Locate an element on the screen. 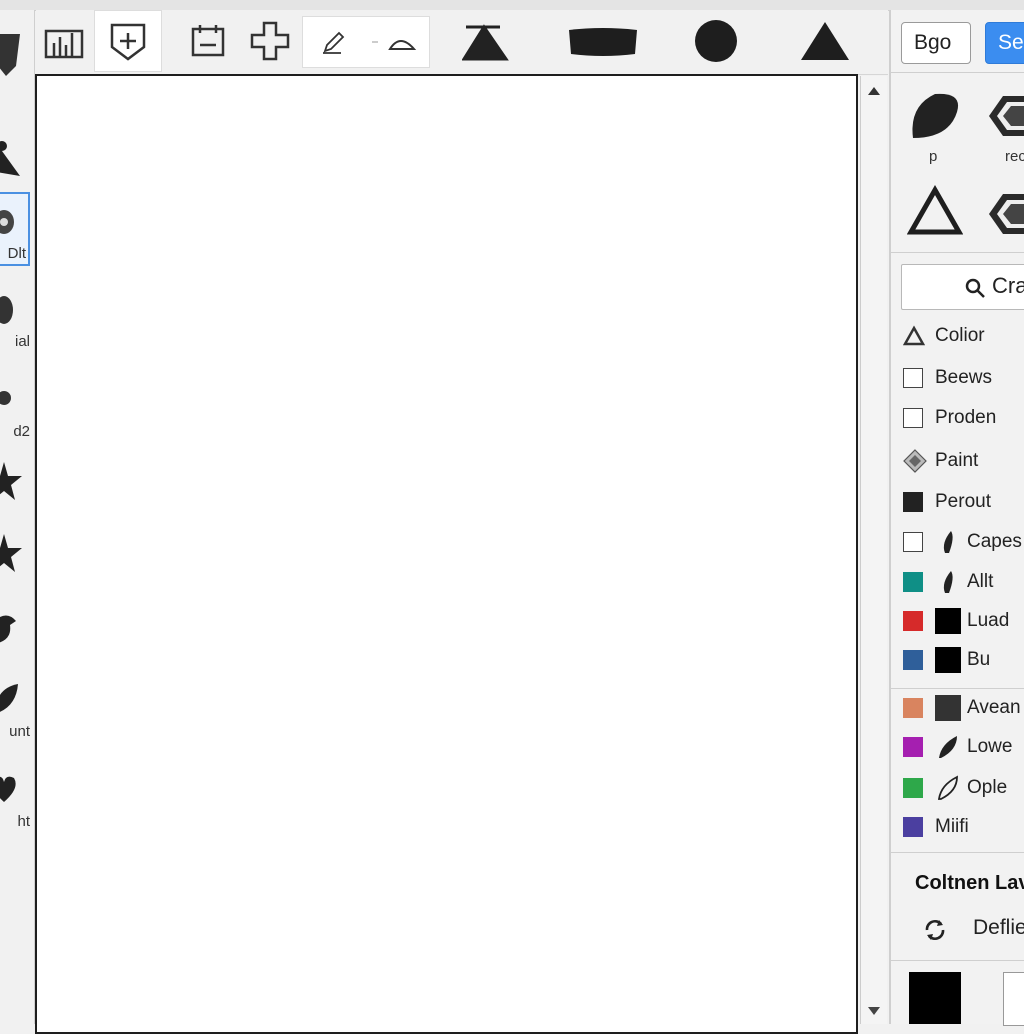  calendar-icon is located at coordinates (208, 41).